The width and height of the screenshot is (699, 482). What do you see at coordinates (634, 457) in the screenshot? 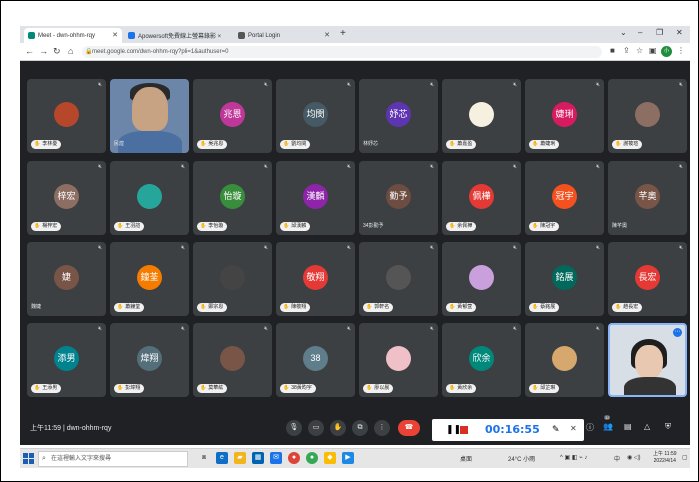
I see `volume-icon: ◉ ◁)` at bounding box center [634, 457].